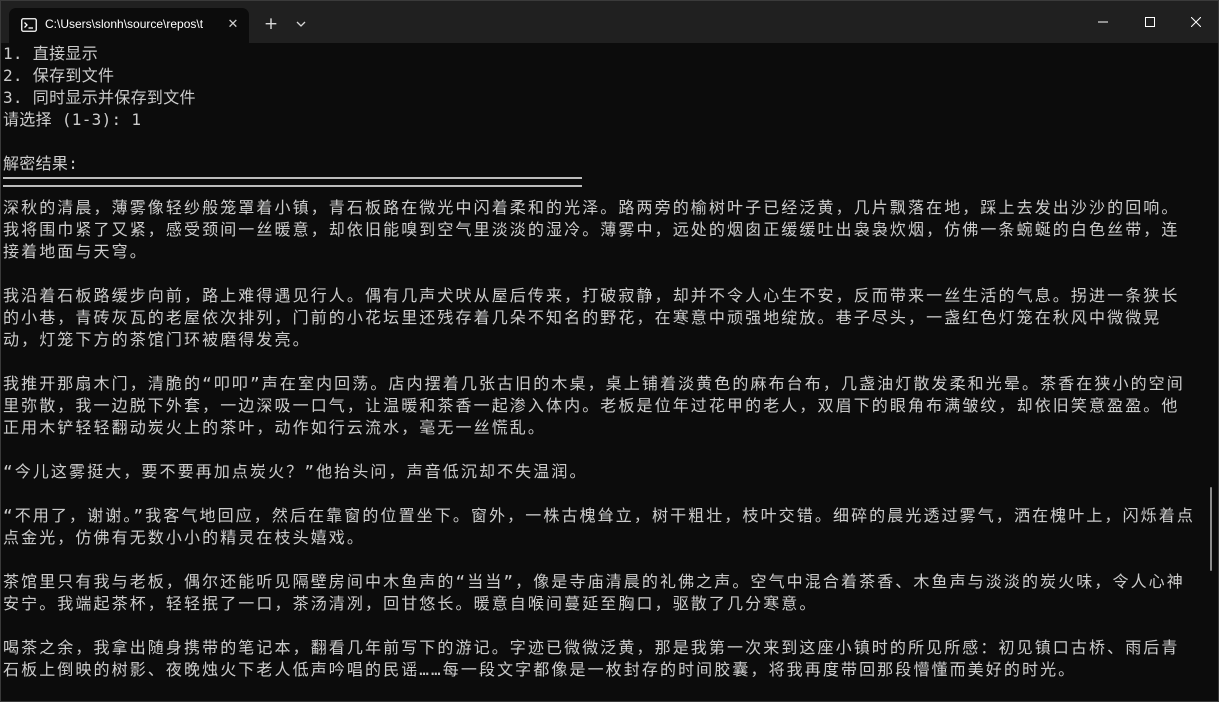  Describe the element at coordinates (50, 53) in the screenshot. I see `menu-option-1: 1. 直接显示` at that location.